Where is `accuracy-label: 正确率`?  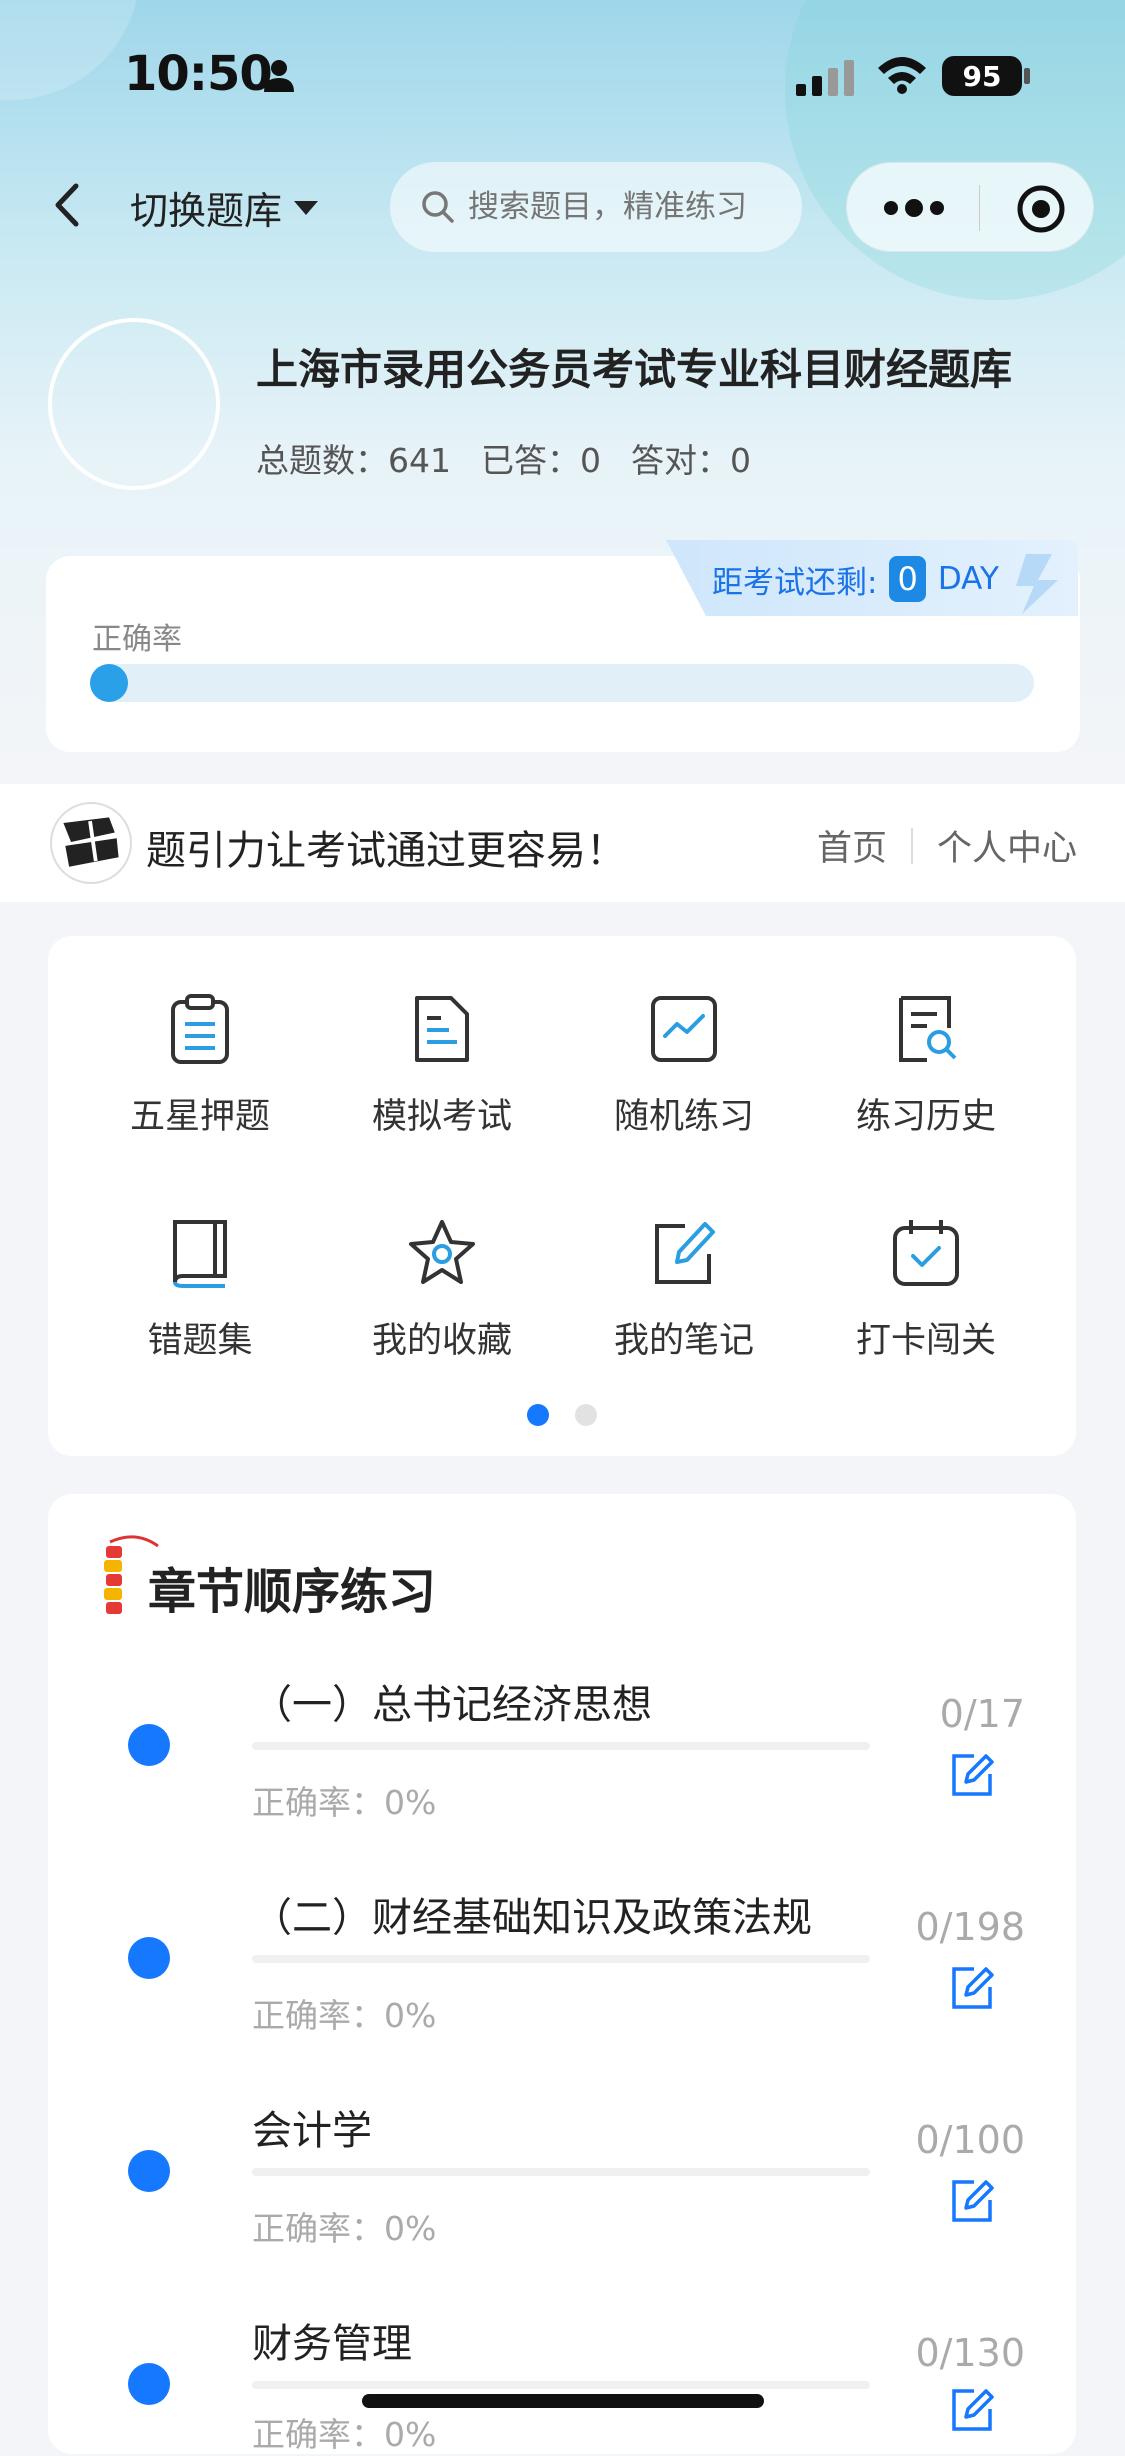 accuracy-label: 正确率 is located at coordinates (137, 639).